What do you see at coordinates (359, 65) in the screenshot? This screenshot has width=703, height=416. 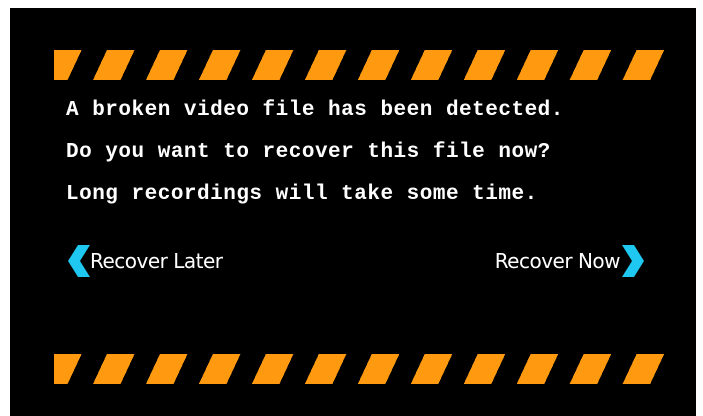 I see `hazard-stripe-top` at bounding box center [359, 65].